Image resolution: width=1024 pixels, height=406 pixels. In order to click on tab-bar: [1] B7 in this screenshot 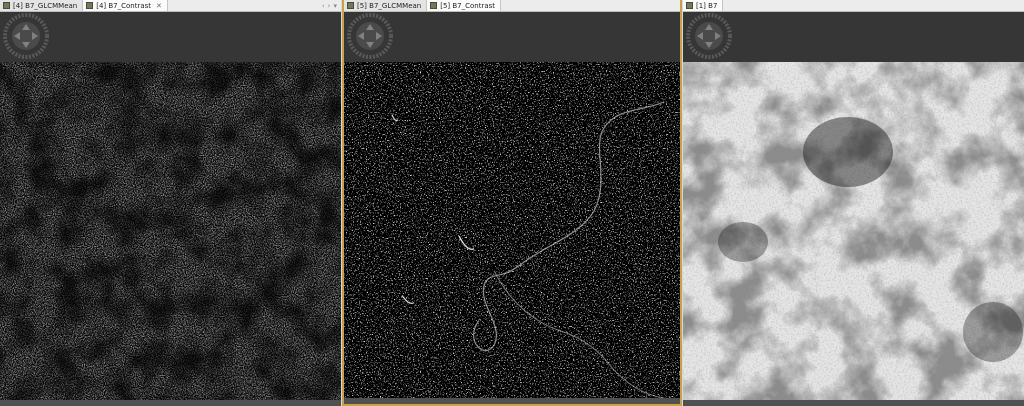, I will do `click(853, 6)`.